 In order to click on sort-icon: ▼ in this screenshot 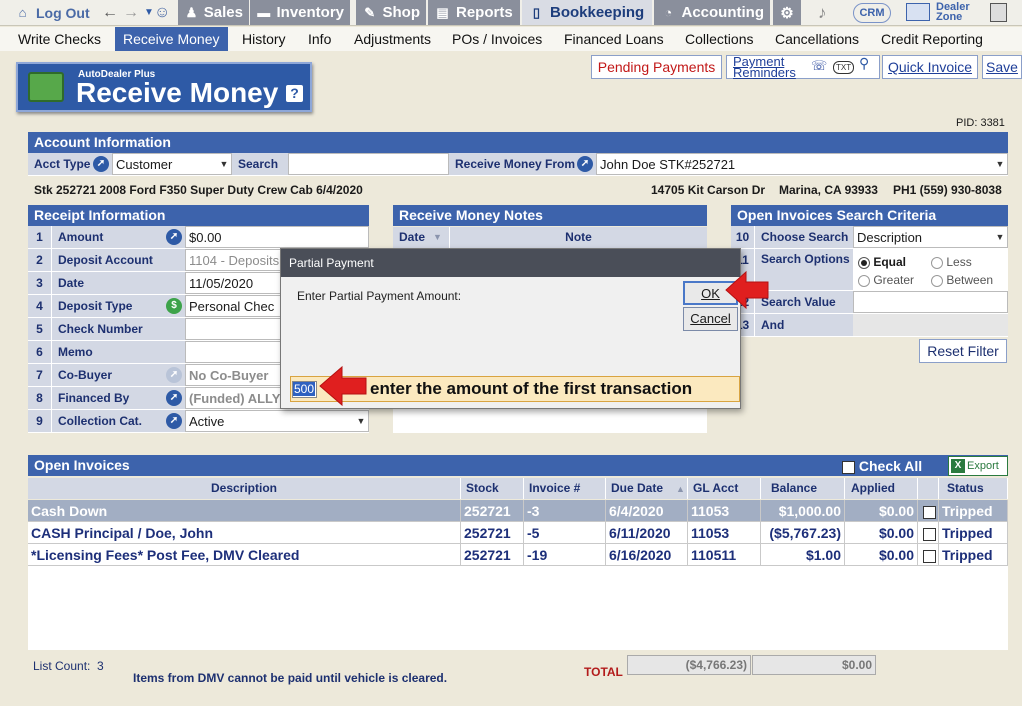, I will do `click(437, 237)`.